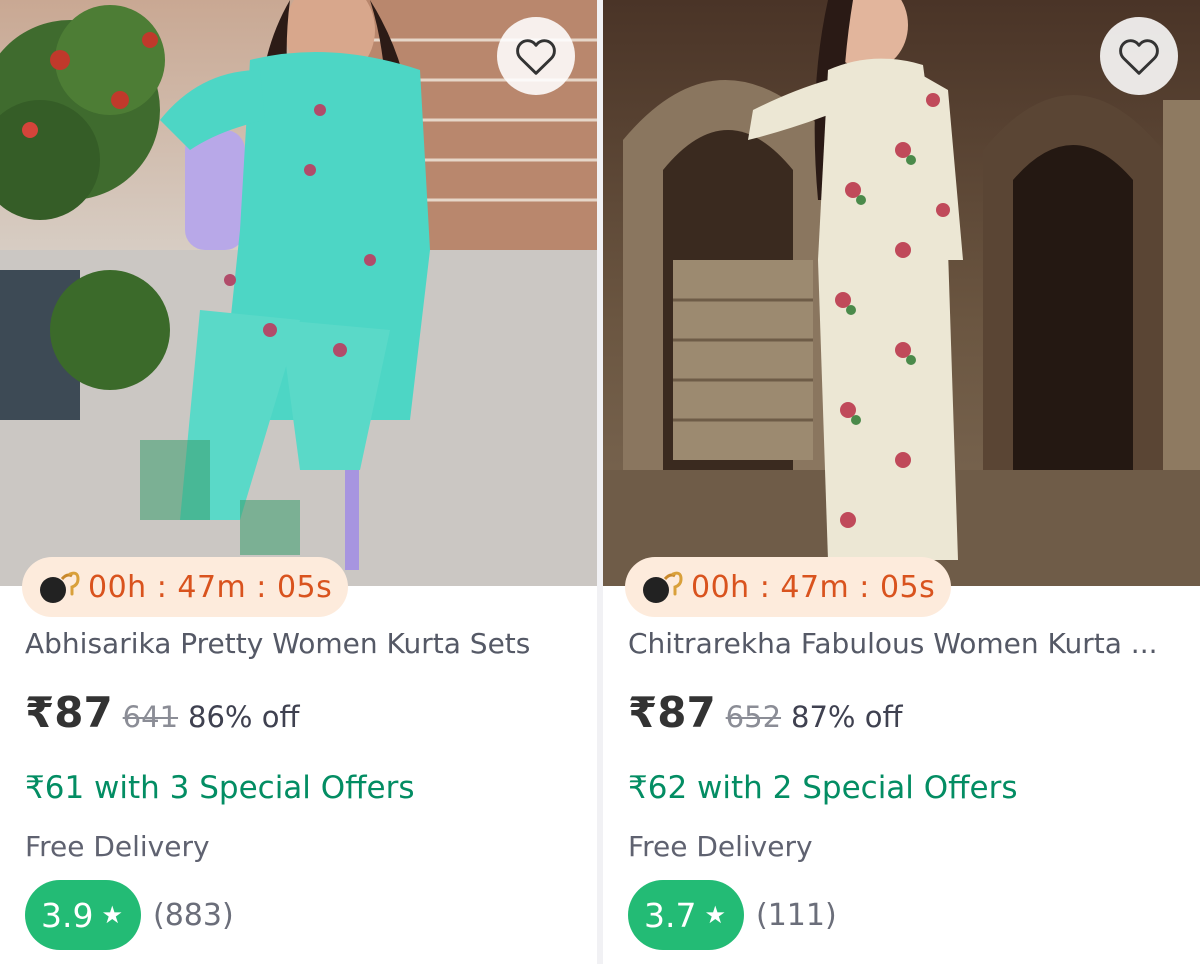 Image resolution: width=1200 pixels, height=964 pixels. I want to click on special-offers-text: ₹61 with 3 Special Offers, so click(220, 788).